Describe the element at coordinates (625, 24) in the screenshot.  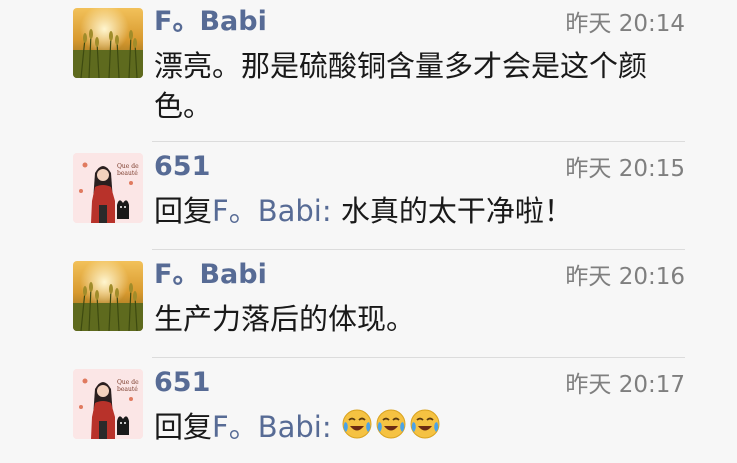
I see `comment-time: 昨天 20:14` at that location.